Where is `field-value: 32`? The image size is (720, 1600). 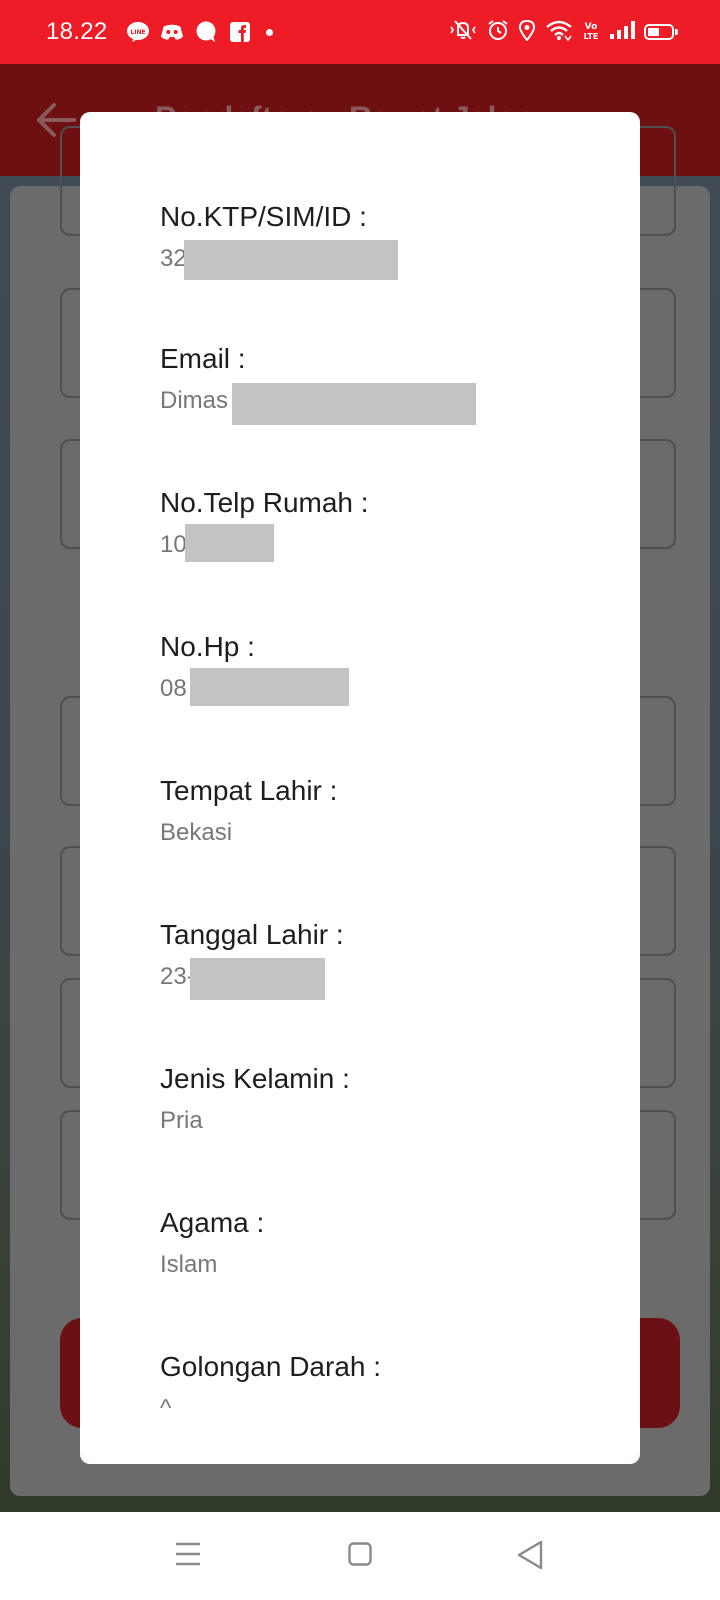
field-value: 32 is located at coordinates (279, 260).